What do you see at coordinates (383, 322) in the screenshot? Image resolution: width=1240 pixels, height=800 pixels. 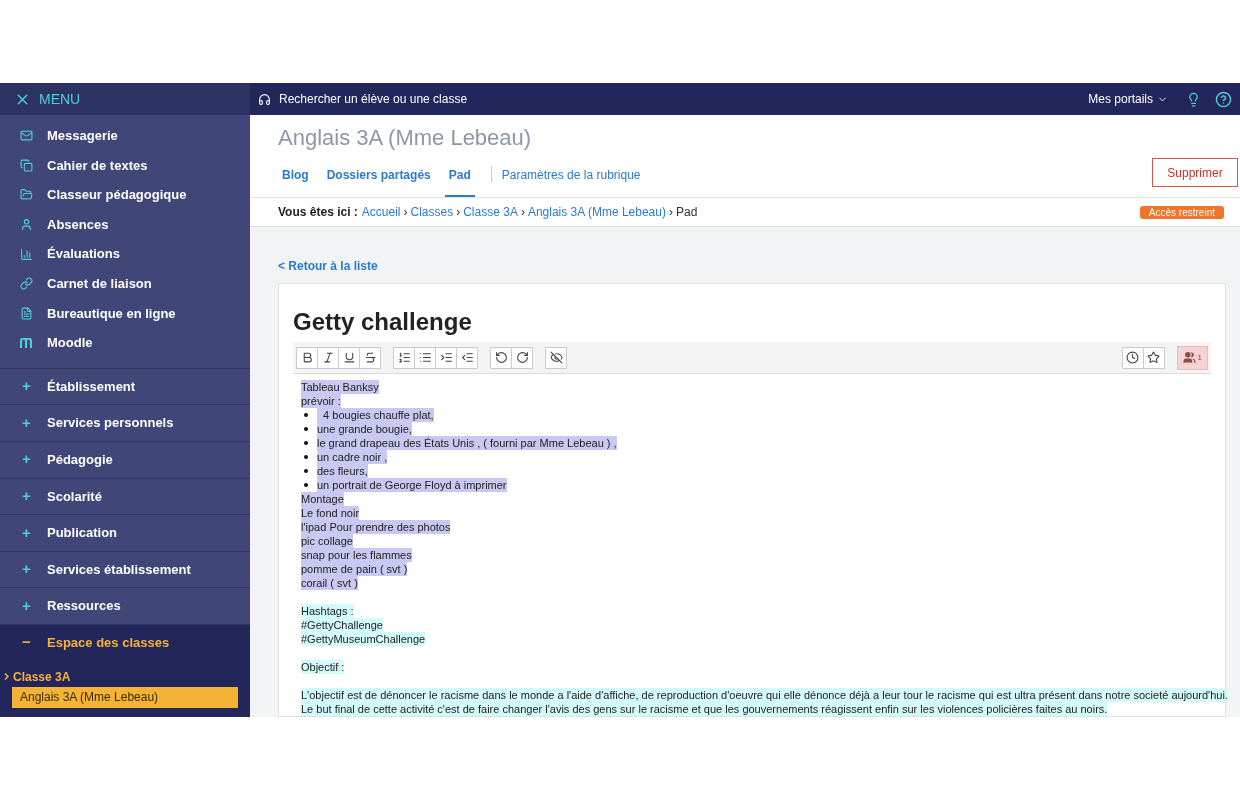 I see `pad-title: Getty challenge` at bounding box center [383, 322].